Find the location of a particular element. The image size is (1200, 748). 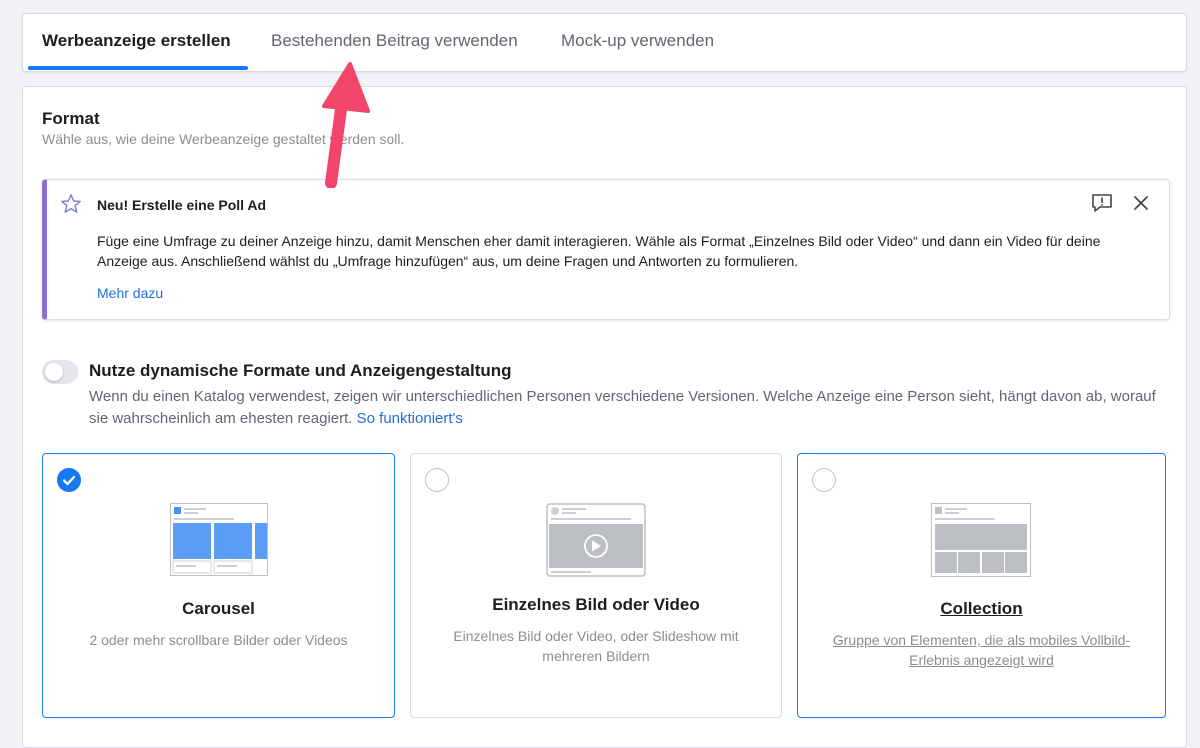

annotation-arrow-icon is located at coordinates (346, 125).